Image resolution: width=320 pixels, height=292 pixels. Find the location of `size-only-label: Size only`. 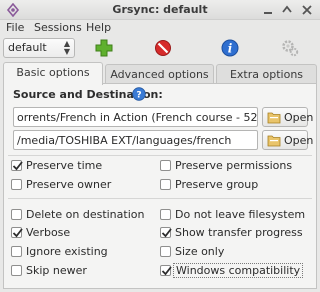

size-only-label: Size only is located at coordinates (200, 251).